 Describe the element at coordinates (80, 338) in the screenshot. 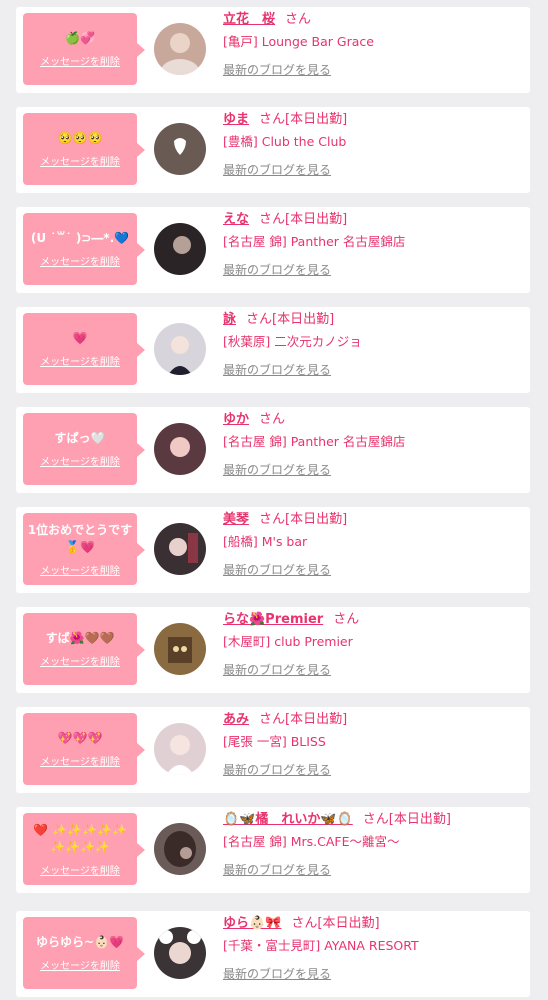

I see `message-text: 💗` at that location.